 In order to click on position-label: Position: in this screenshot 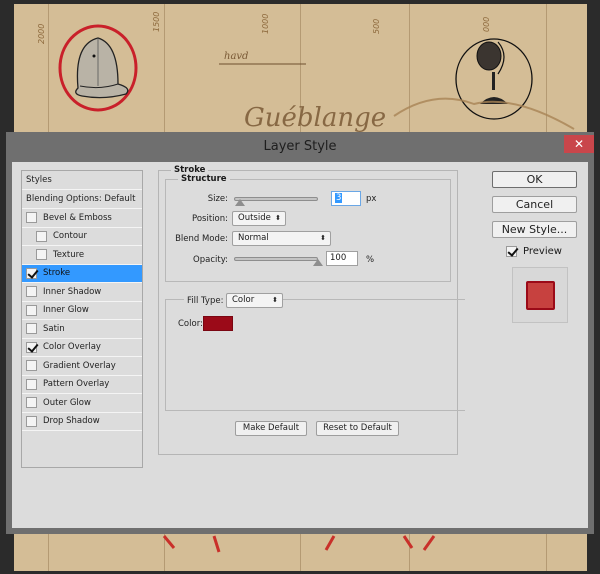, I will do `click(210, 219)`.